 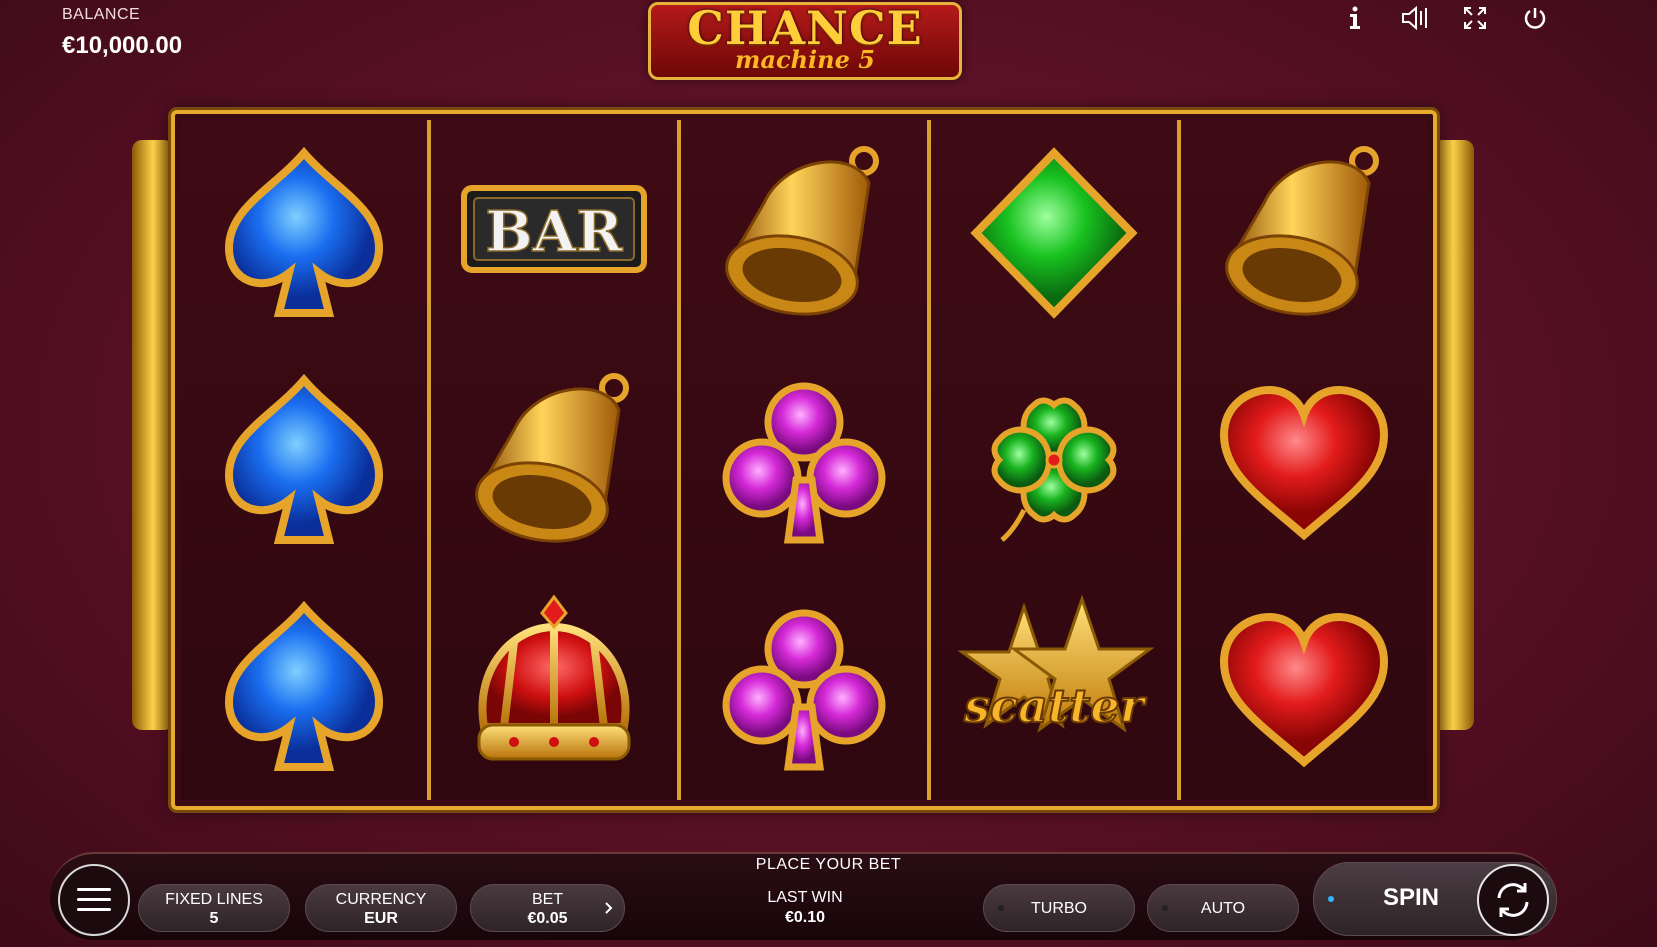 What do you see at coordinates (554, 677) in the screenshot?
I see `crown-icon` at bounding box center [554, 677].